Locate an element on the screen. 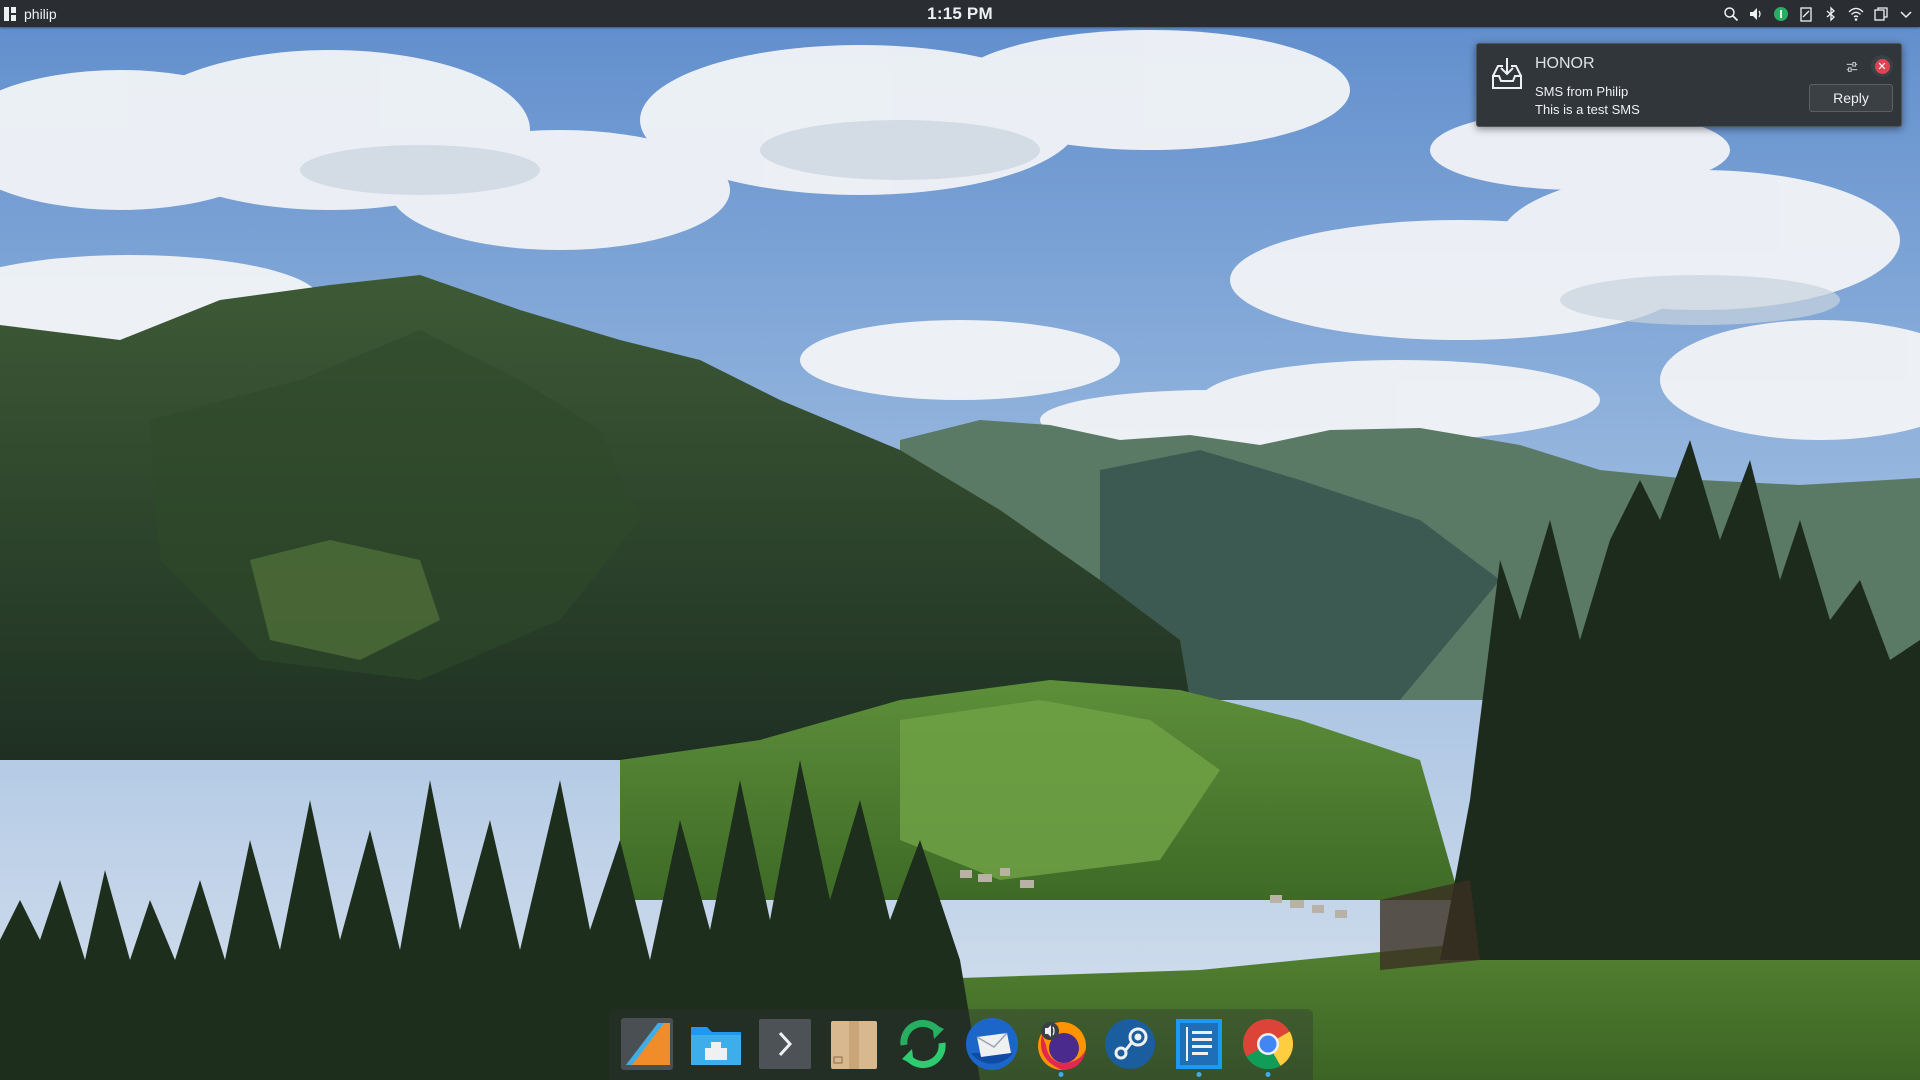  volume-icon is located at coordinates (1756, 14).